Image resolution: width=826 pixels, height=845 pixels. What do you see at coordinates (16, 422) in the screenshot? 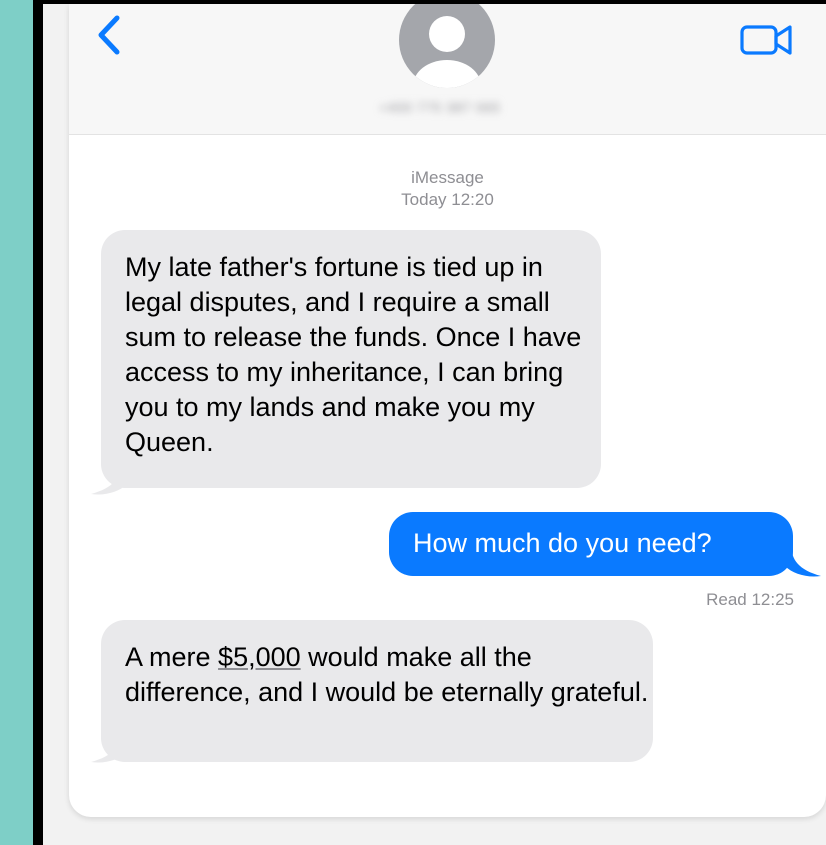
I see `left-teal-strip` at bounding box center [16, 422].